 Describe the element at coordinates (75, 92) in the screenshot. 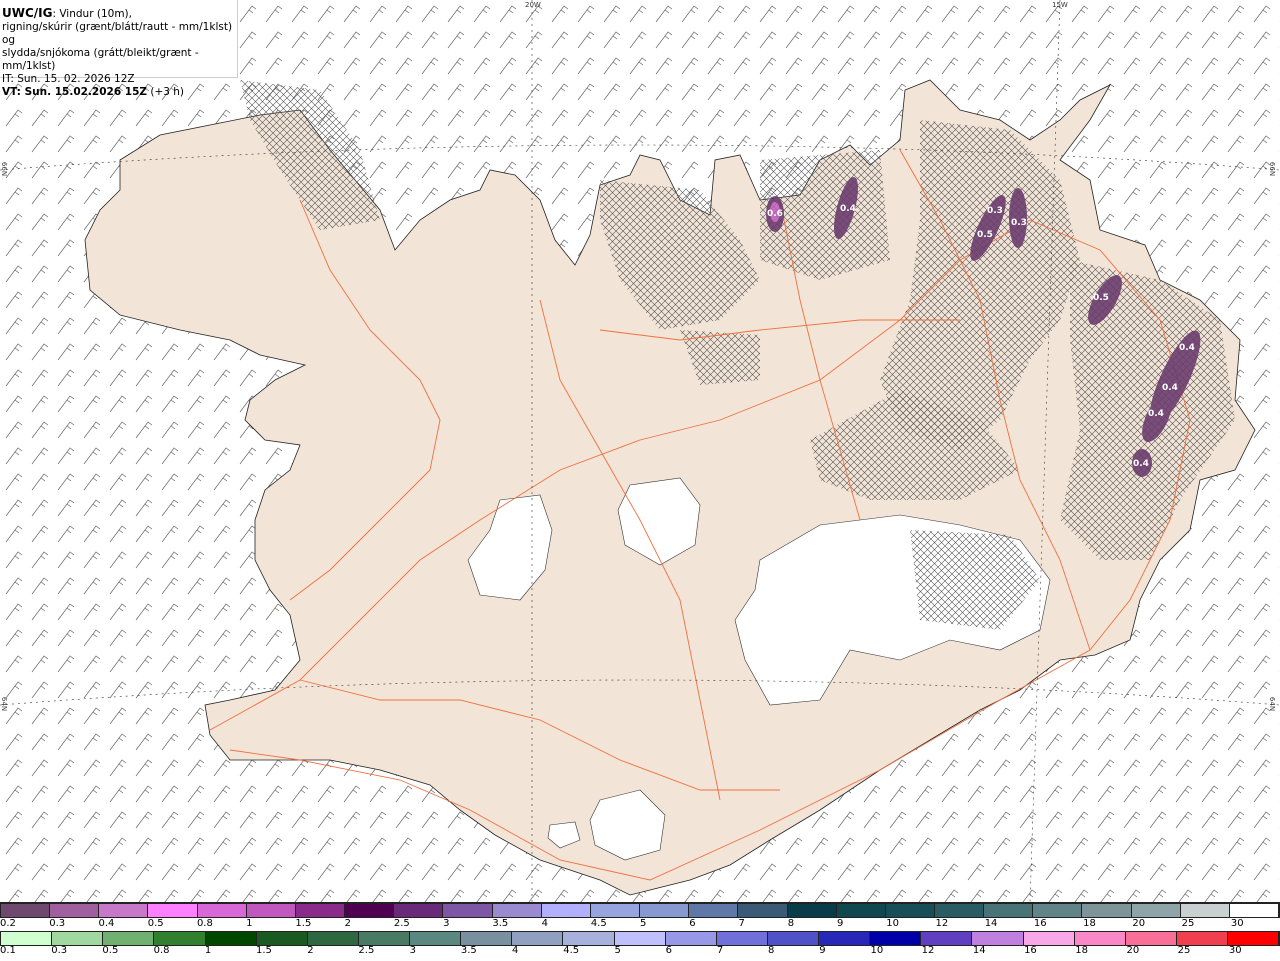

I see `valid-time: VT: Sun. 15.02.2026 15Z` at that location.